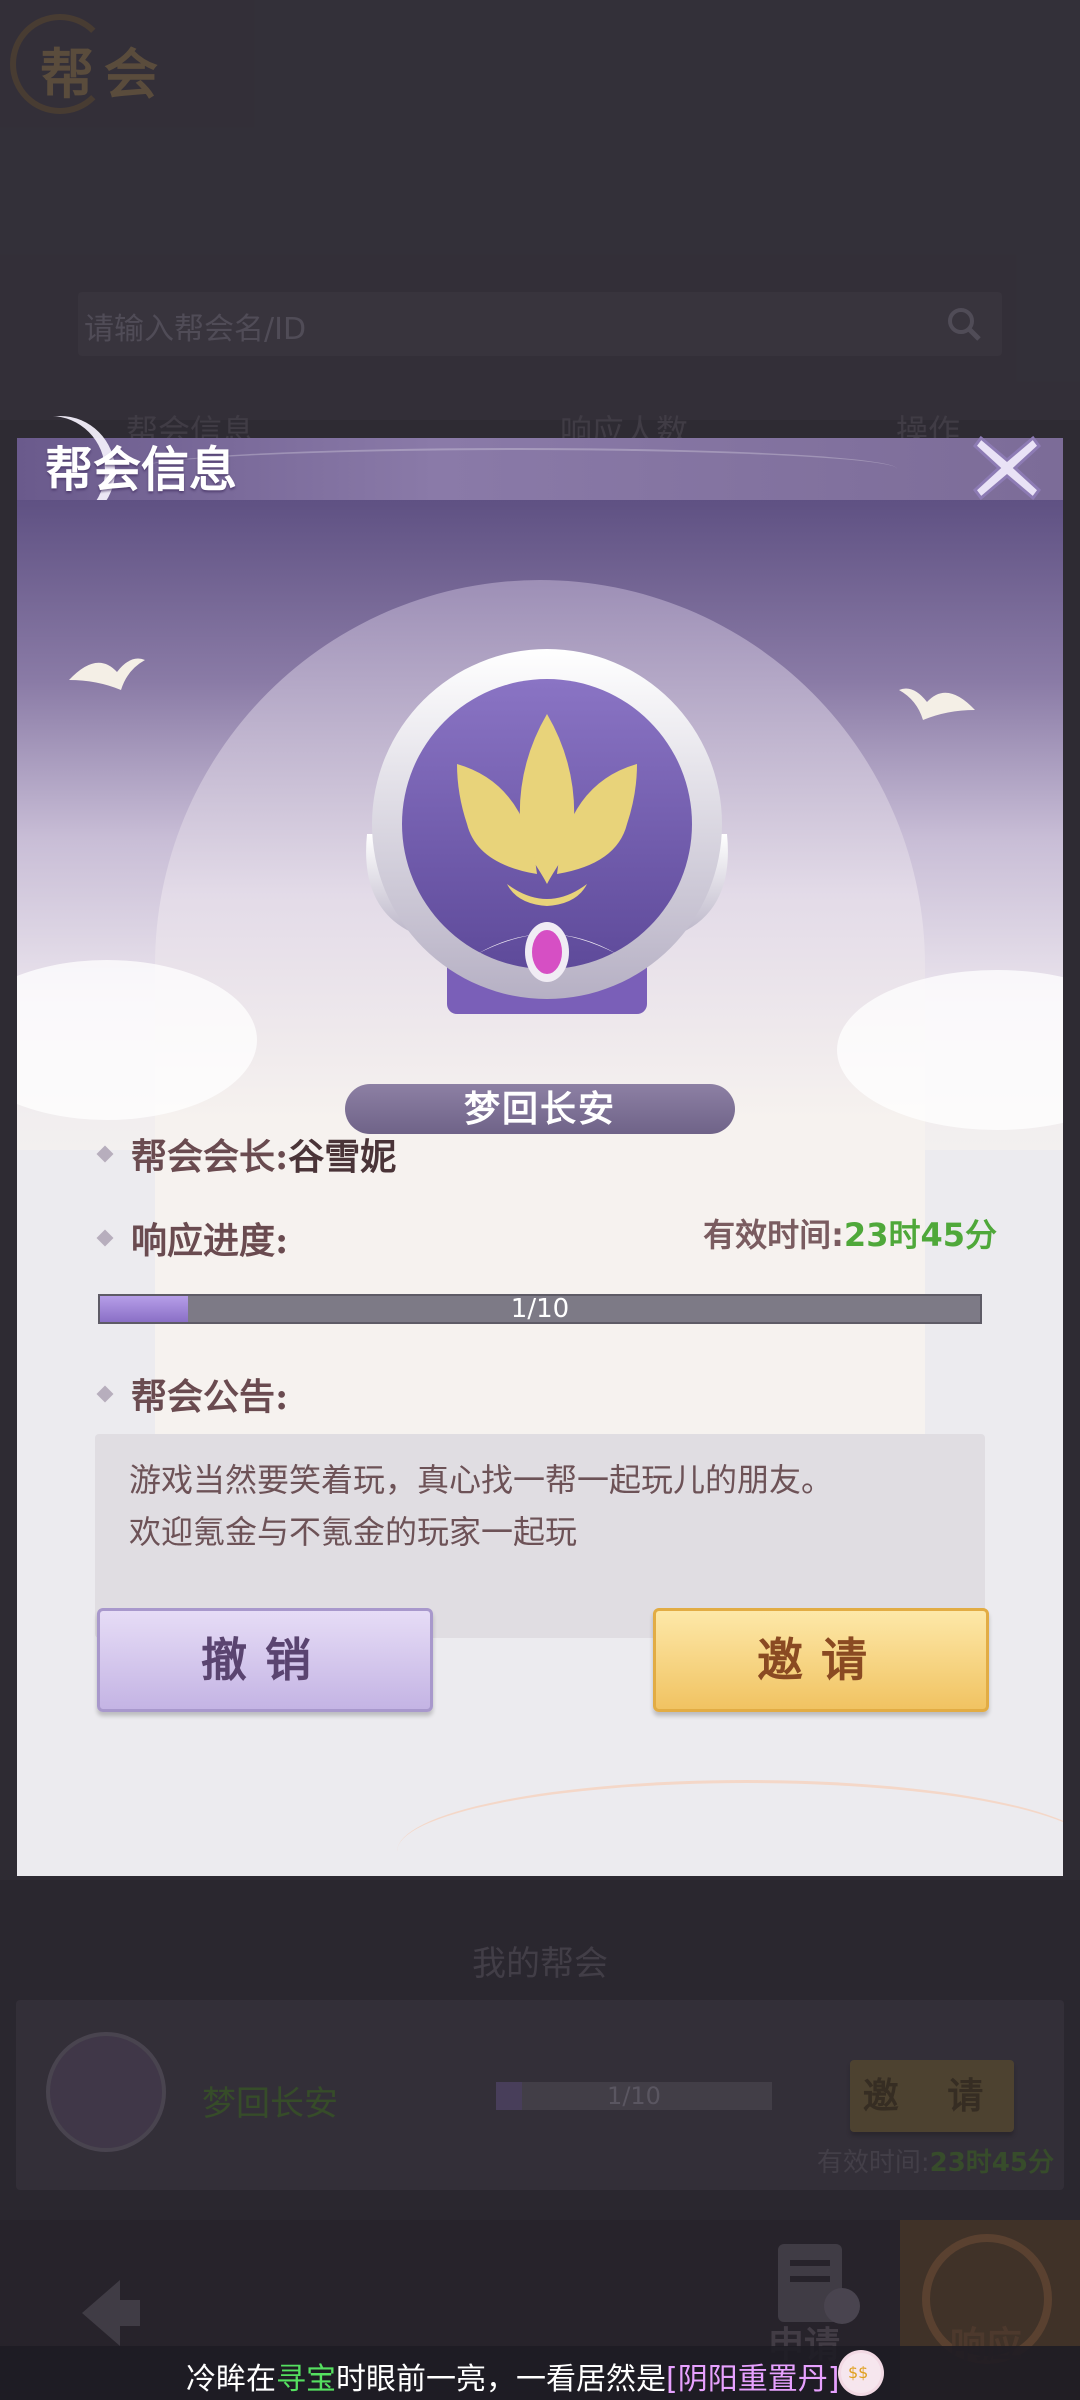 The height and width of the screenshot is (2400, 1080). I want to click on close-icon, so click(1007, 468).